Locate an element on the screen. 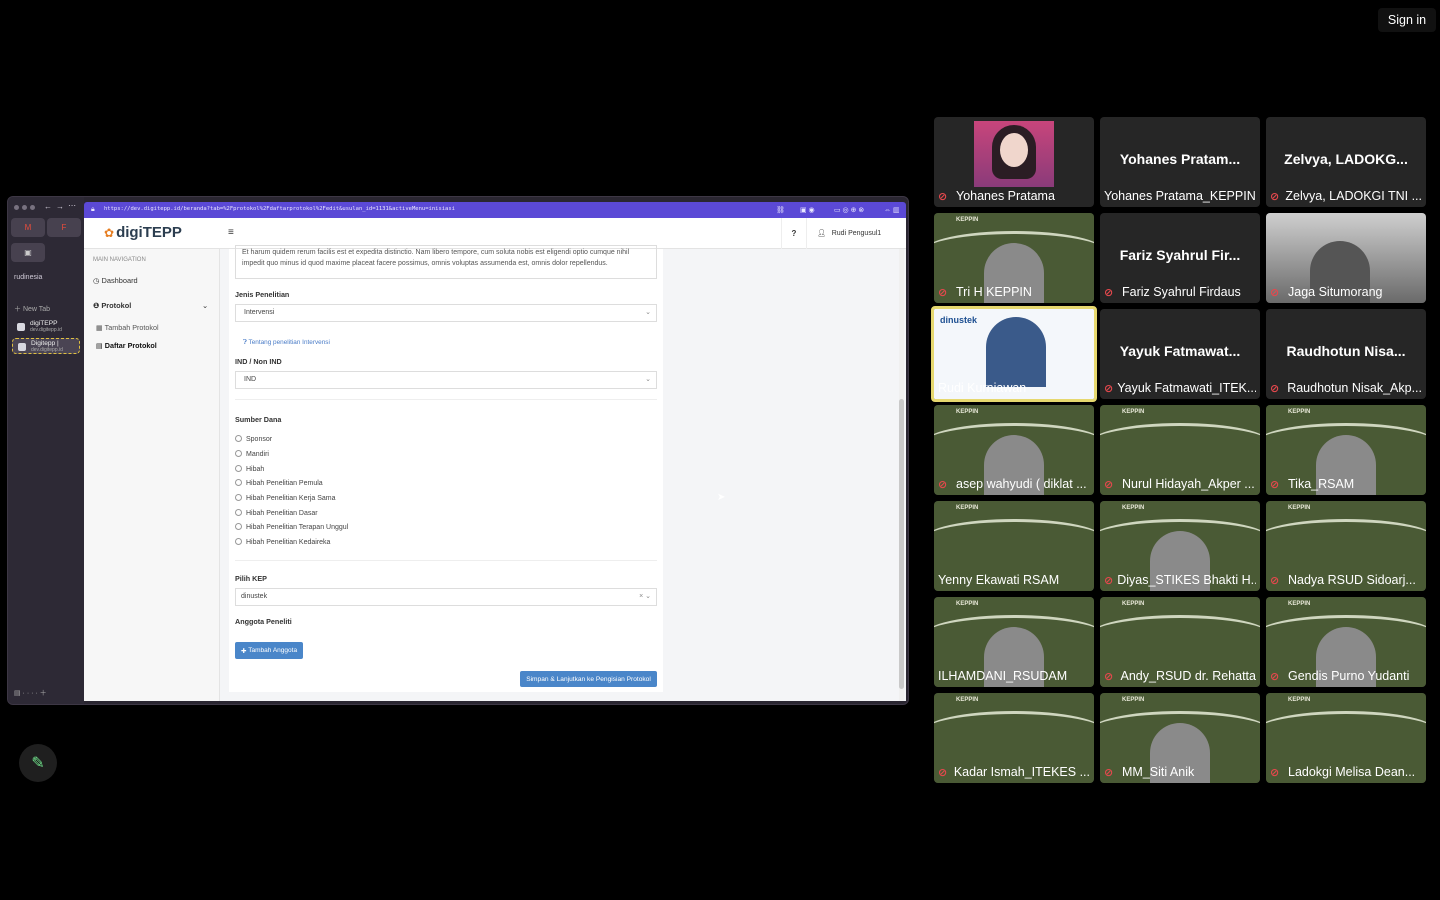 The height and width of the screenshot is (900, 1440). link-icon: ⛓ is located at coordinates (780, 210).